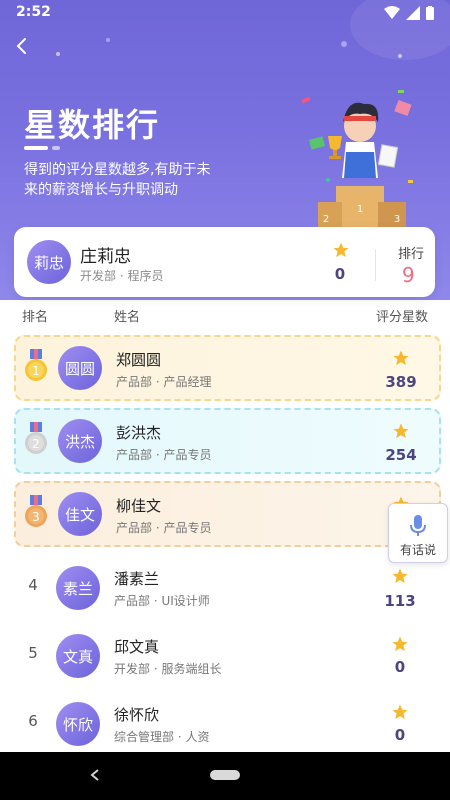 The image size is (450, 800). Describe the element at coordinates (105, 257) in the screenshot. I see `my-name: 庄莉忠` at that location.